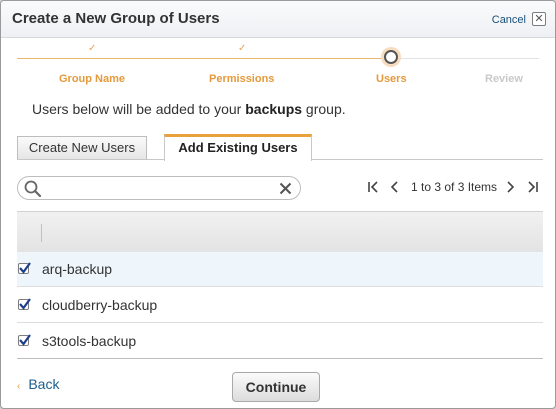 The image size is (556, 409). Describe the element at coordinates (504, 79) in the screenshot. I see `step-label-review: Review` at that location.